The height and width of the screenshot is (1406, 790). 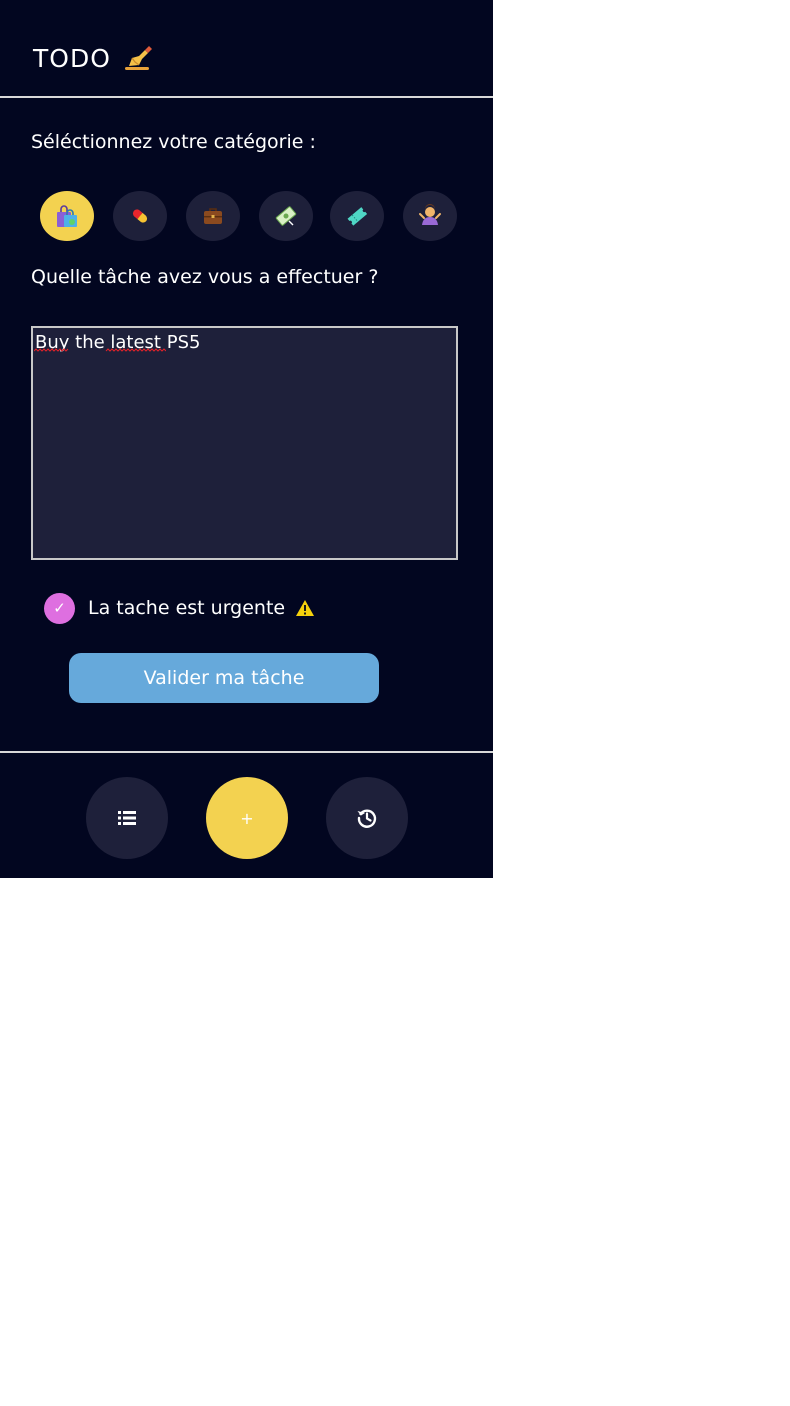 What do you see at coordinates (205, 277) in the screenshot?
I see `task-label: Quelle tâche avez vous a effectuer ?` at bounding box center [205, 277].